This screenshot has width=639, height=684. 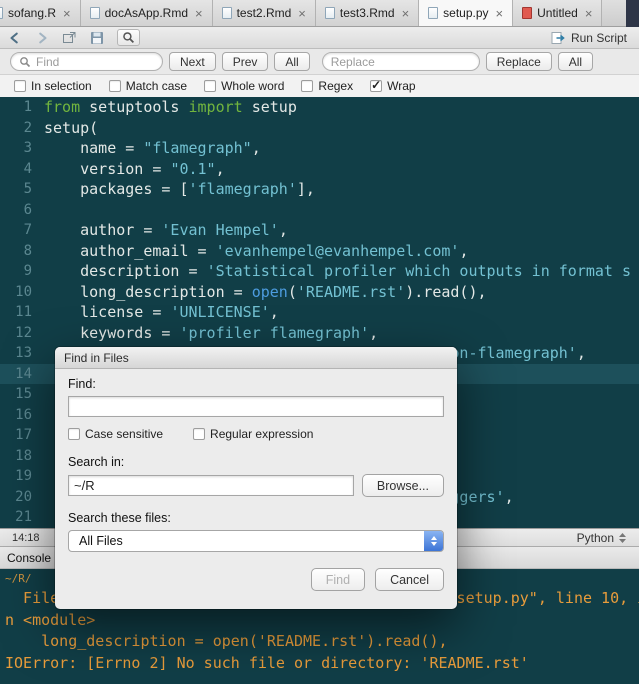 What do you see at coordinates (107, 312) in the screenshot?
I see `code-segment: license =` at bounding box center [107, 312].